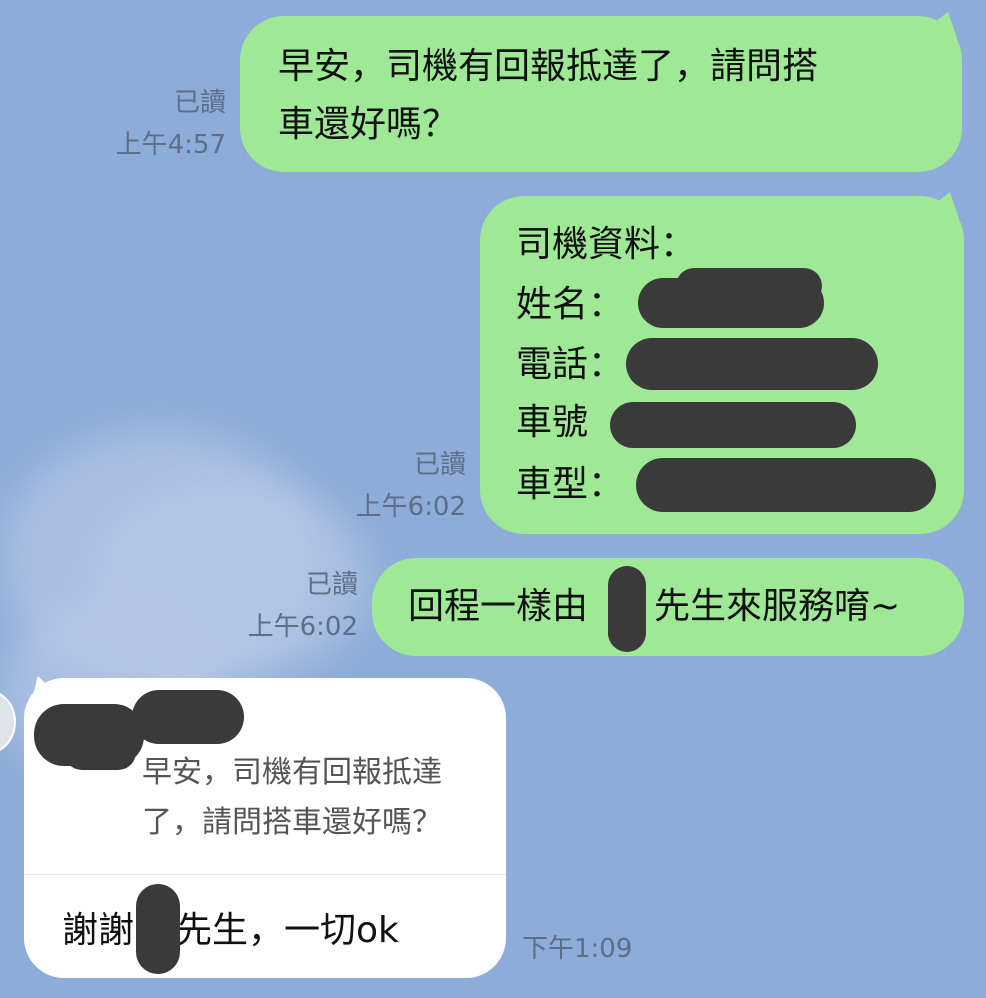  I want to click on quoted-text-line: 早安，司機有回報抵達, so click(292, 772).